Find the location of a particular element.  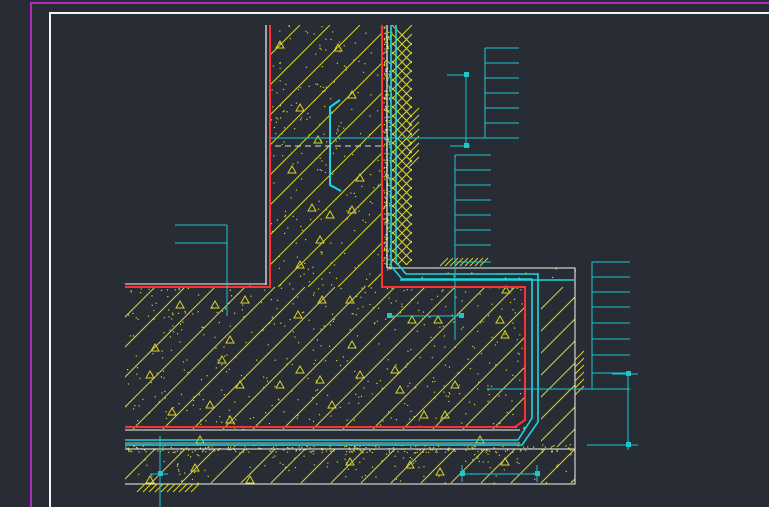

concrete-hatch is located at coordinates (350, 466).